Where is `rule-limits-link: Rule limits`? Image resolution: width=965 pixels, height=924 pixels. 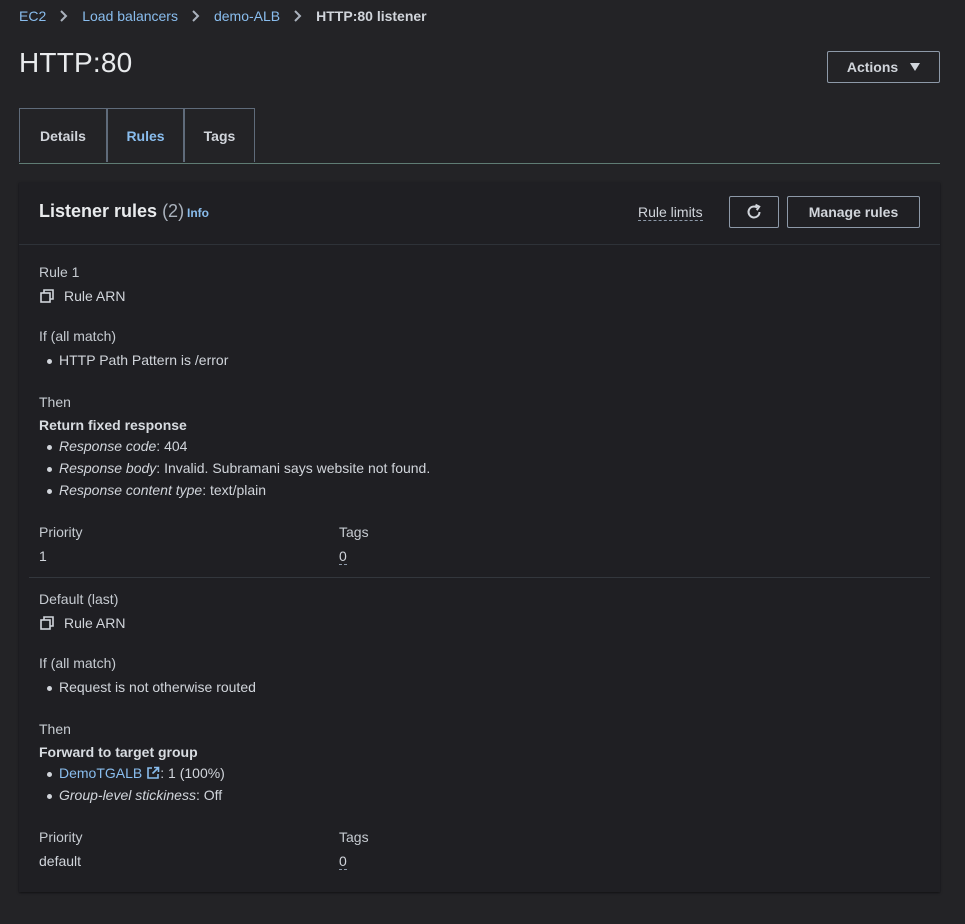 rule-limits-link: Rule limits is located at coordinates (670, 212).